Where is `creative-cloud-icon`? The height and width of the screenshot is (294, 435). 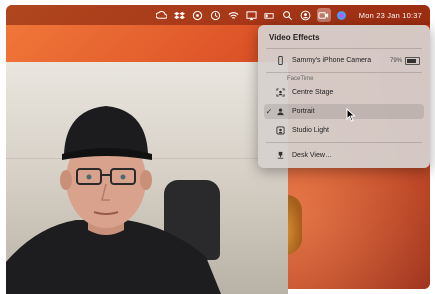 creative-cloud-icon is located at coordinates (162, 15).